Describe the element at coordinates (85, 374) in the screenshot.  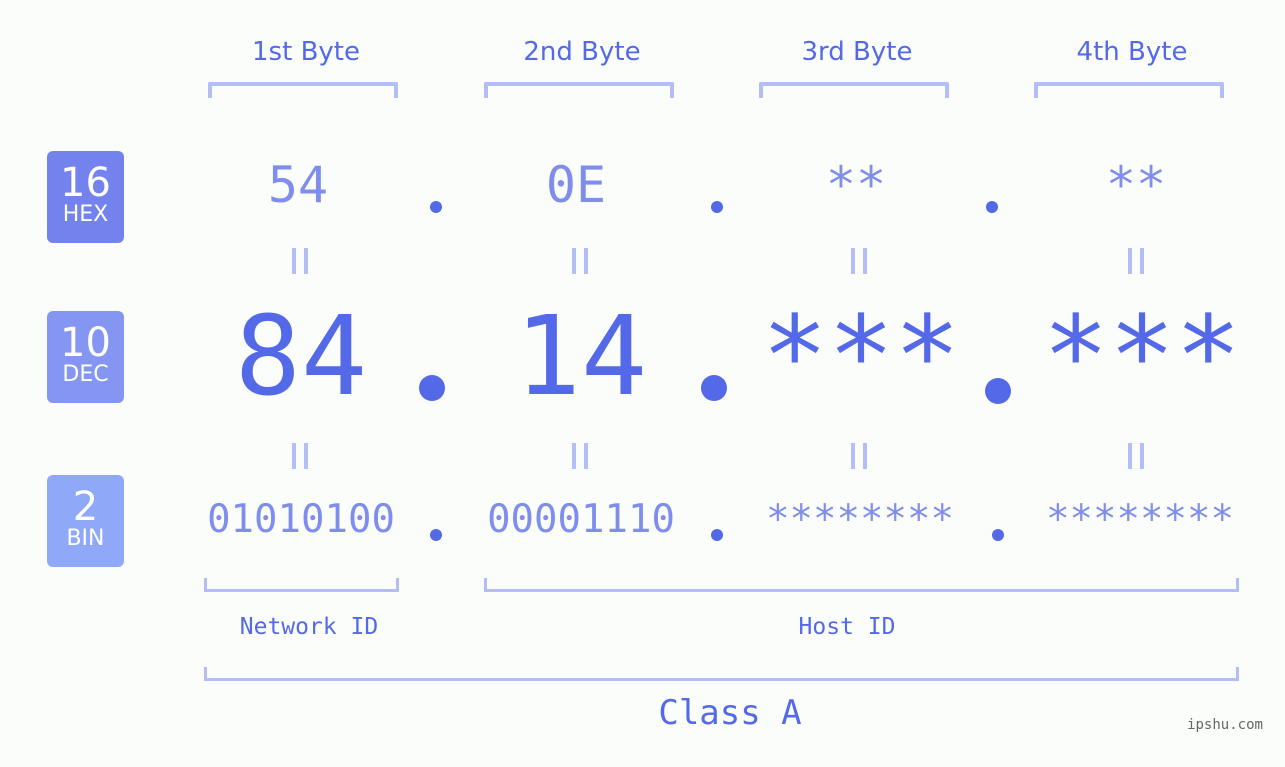
I see `dec-base-label: DEC` at that location.